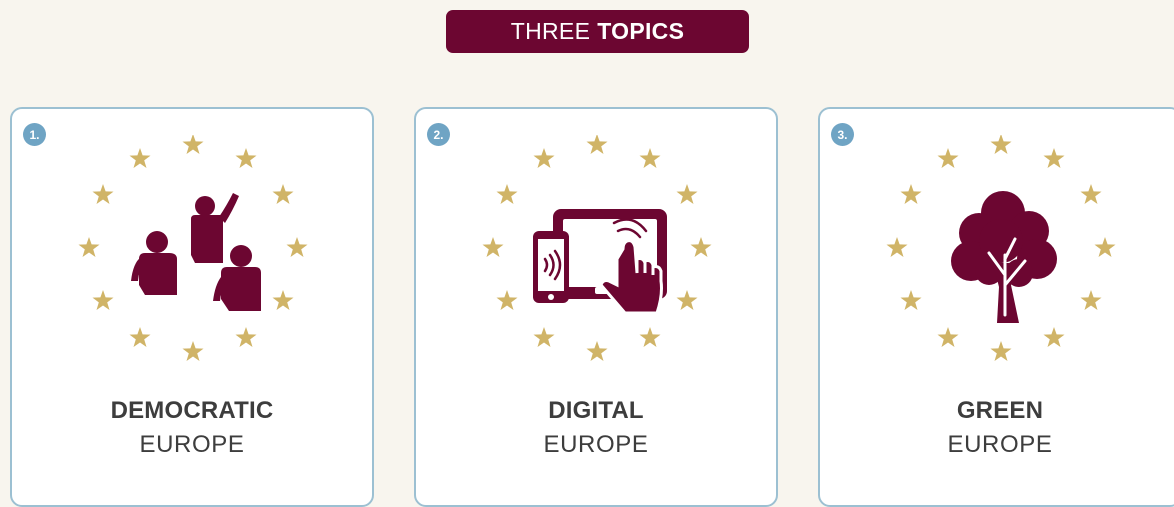  Describe the element at coordinates (34, 134) in the screenshot. I see `topic-number-badge: 1.` at that location.